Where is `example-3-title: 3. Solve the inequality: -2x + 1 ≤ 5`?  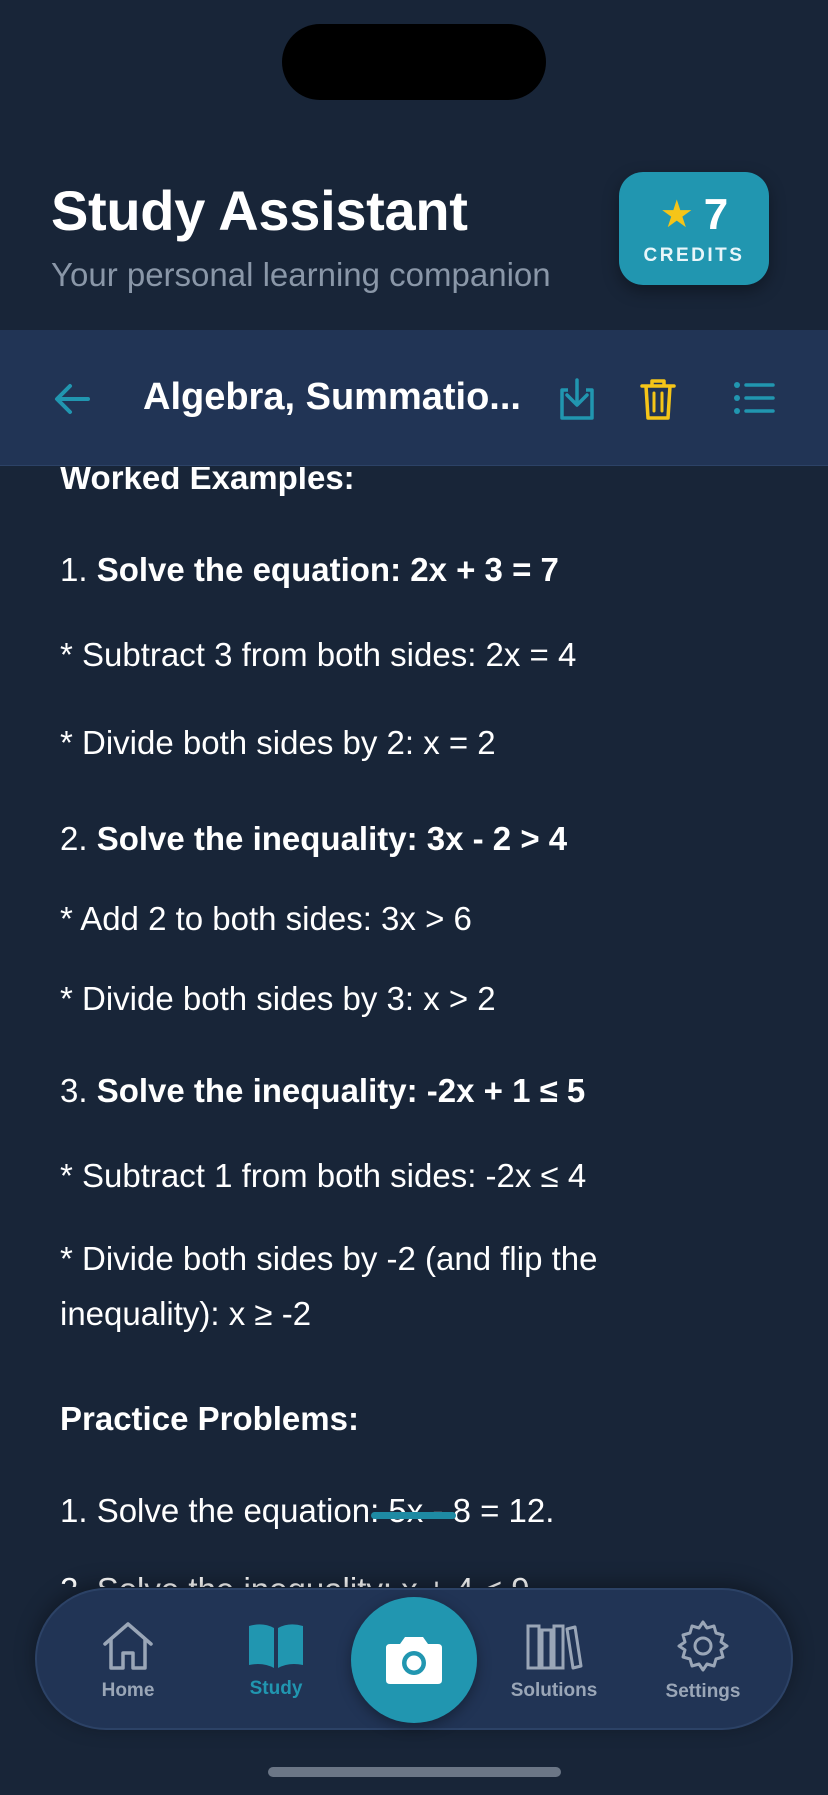
example-3-title: 3. Solve the inequality: -2x + 1 ≤ 5 is located at coordinates (322, 1091).